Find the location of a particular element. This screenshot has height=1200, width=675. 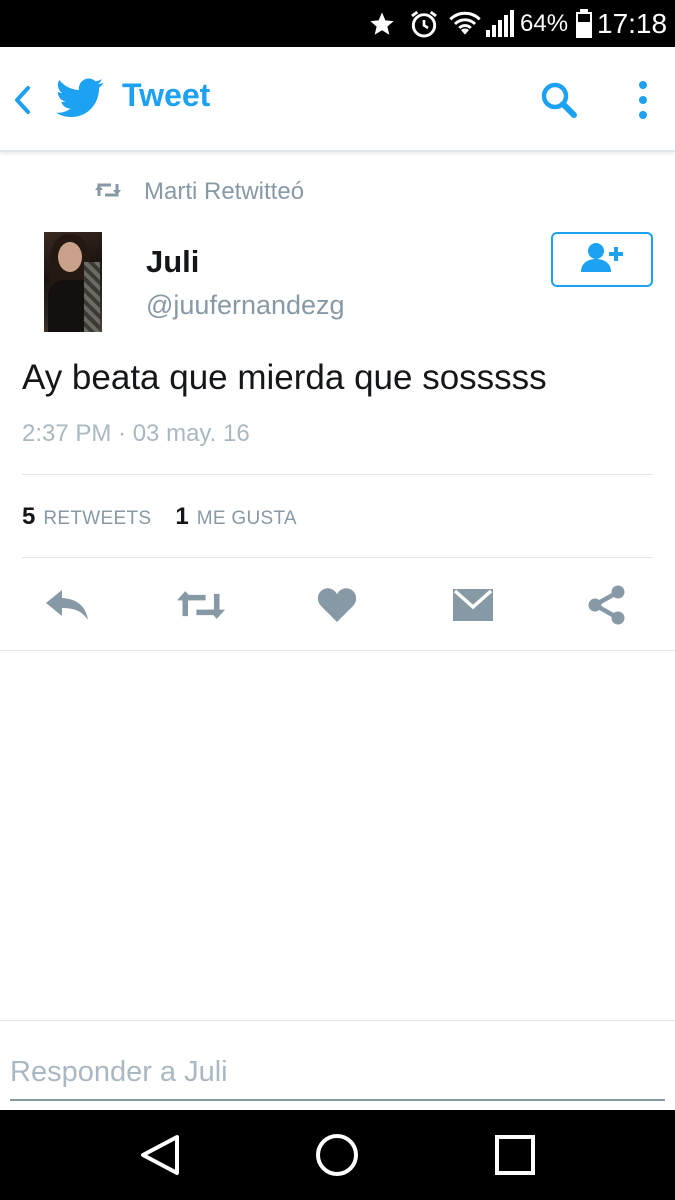

retweeted-by-label: Marti Retwitteó is located at coordinates (224, 191).